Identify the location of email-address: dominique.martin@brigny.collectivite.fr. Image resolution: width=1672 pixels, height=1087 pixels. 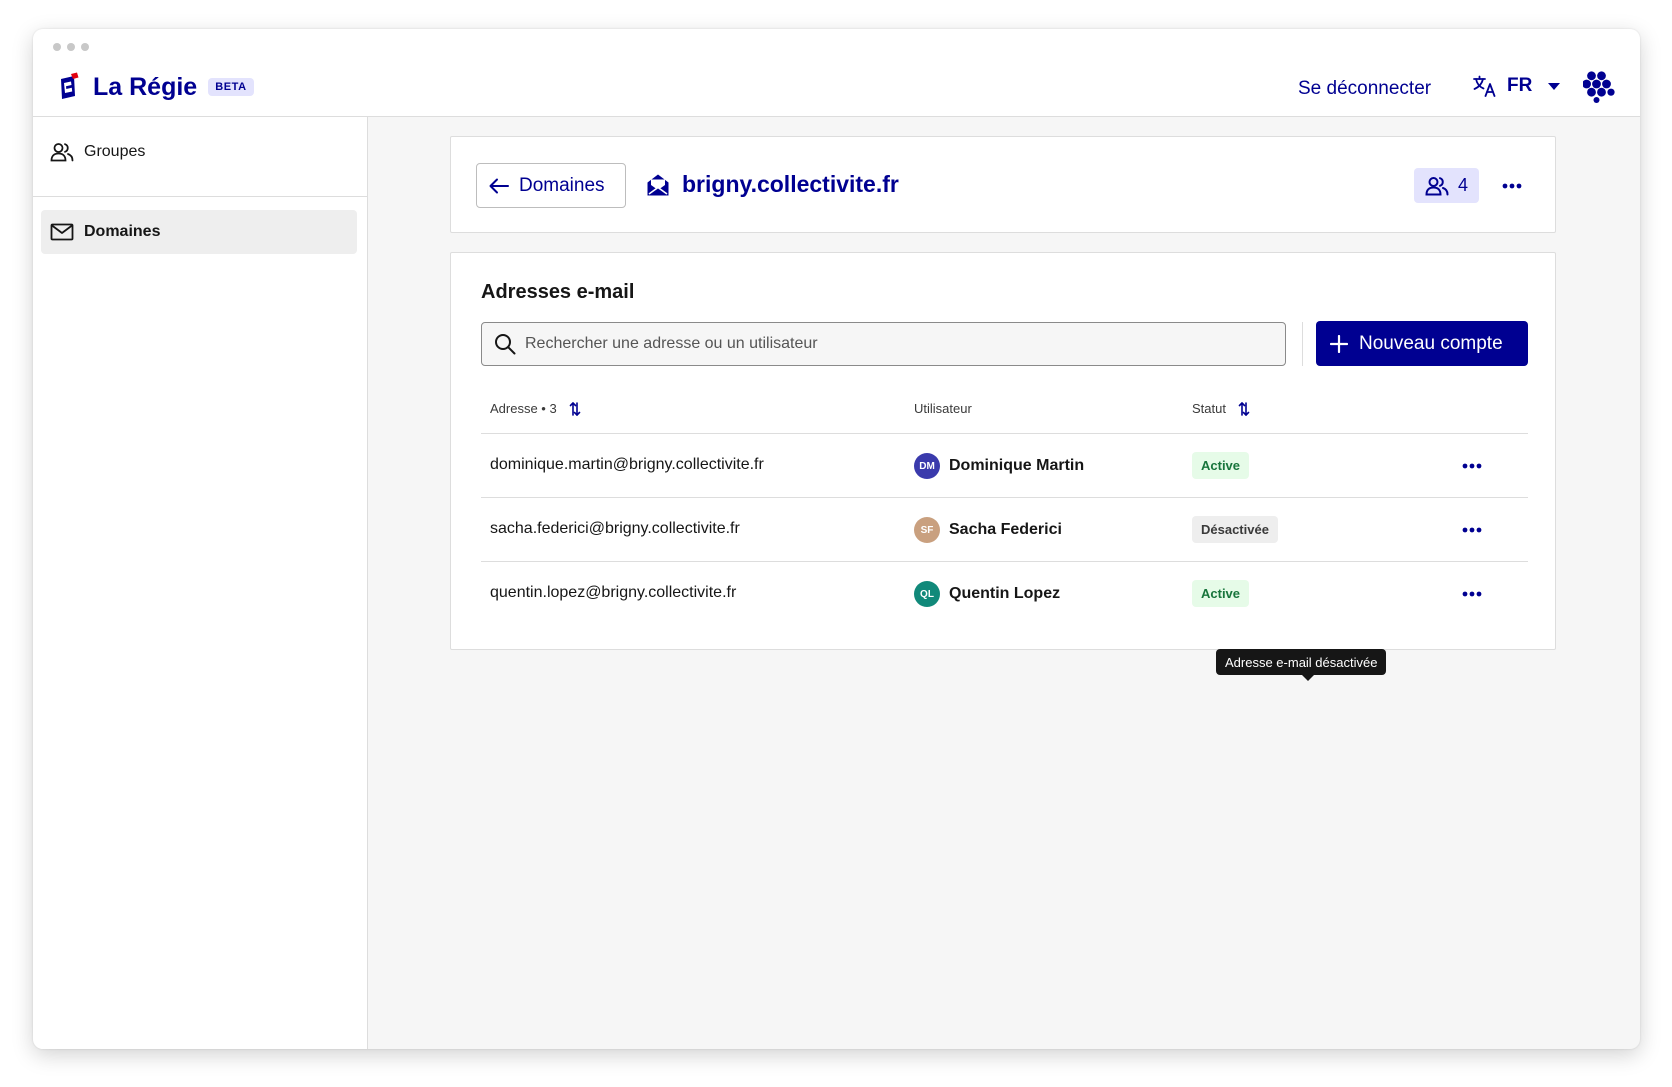
(627, 464).